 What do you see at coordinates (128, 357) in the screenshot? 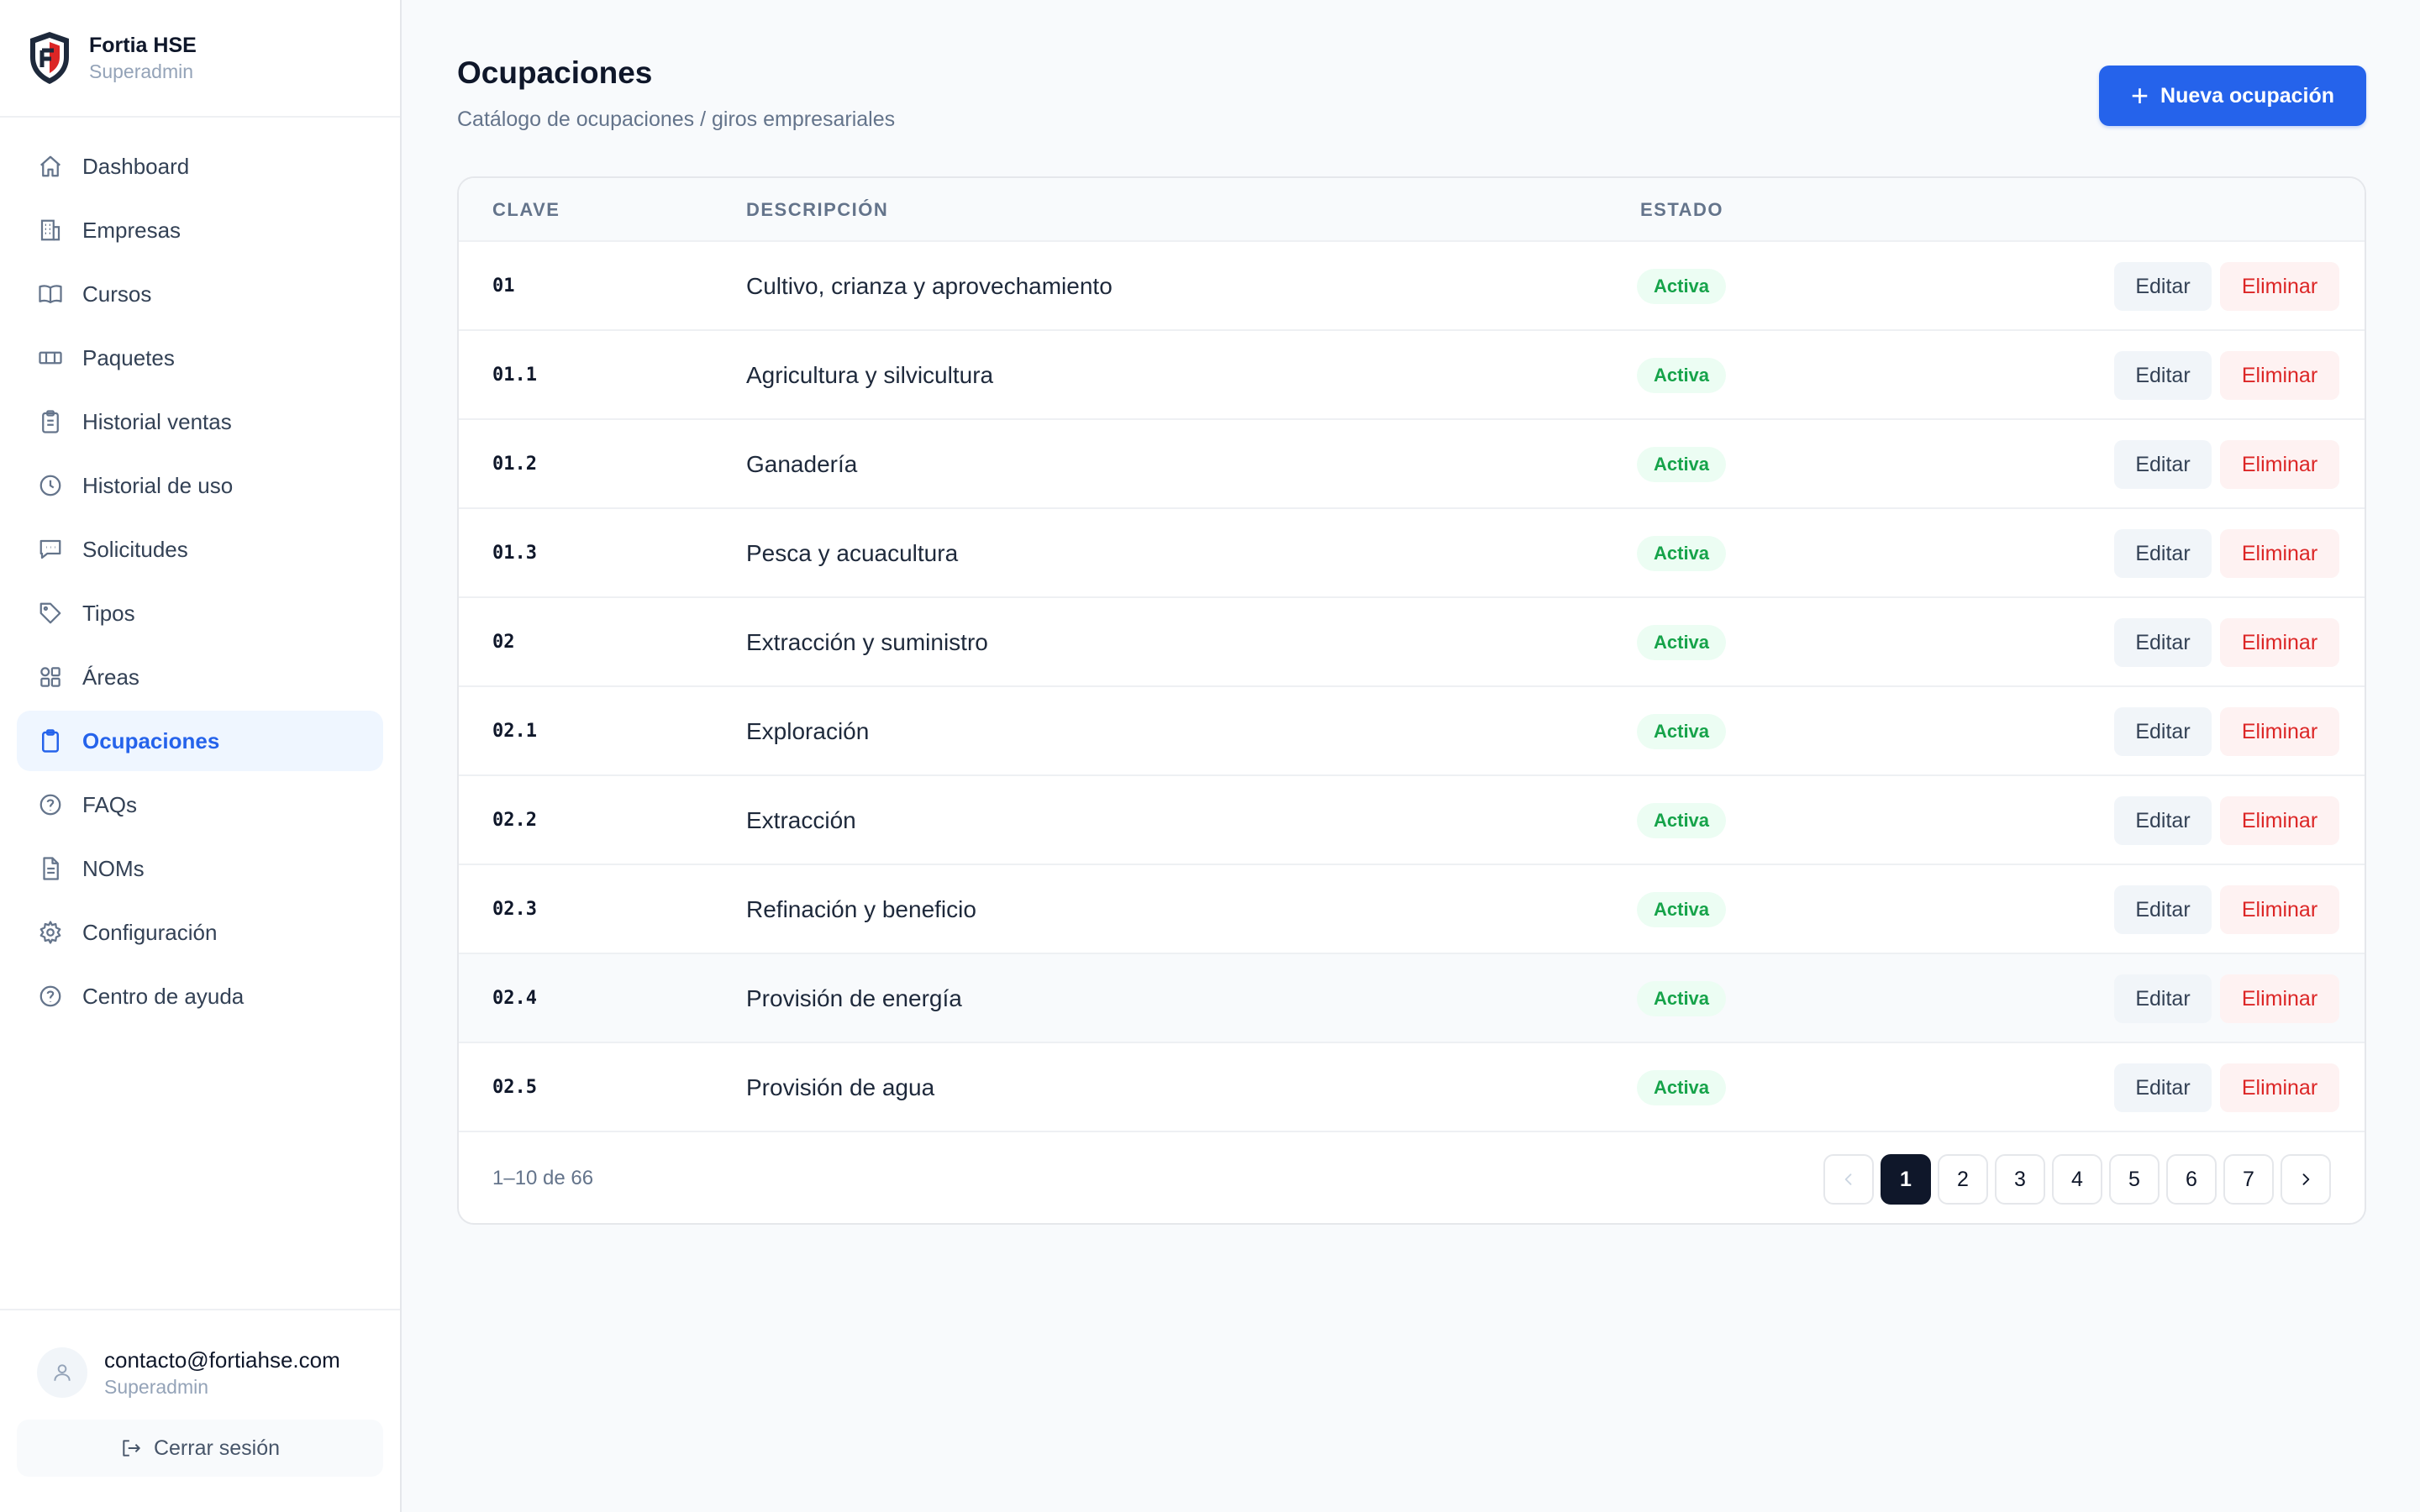
I see `sidebar-item-label: Paquetes` at bounding box center [128, 357].